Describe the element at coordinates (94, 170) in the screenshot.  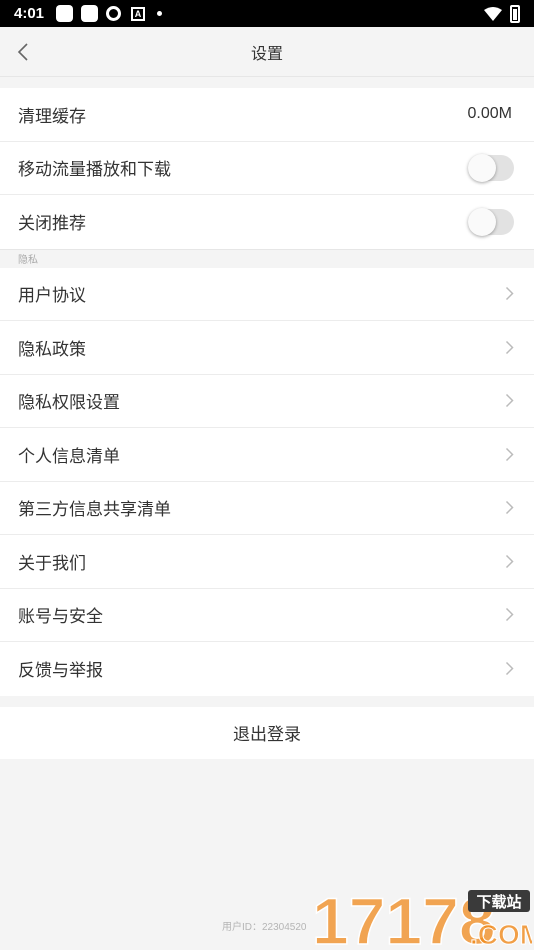
I see `mobile-data-label: 移动流量播放和下载` at that location.